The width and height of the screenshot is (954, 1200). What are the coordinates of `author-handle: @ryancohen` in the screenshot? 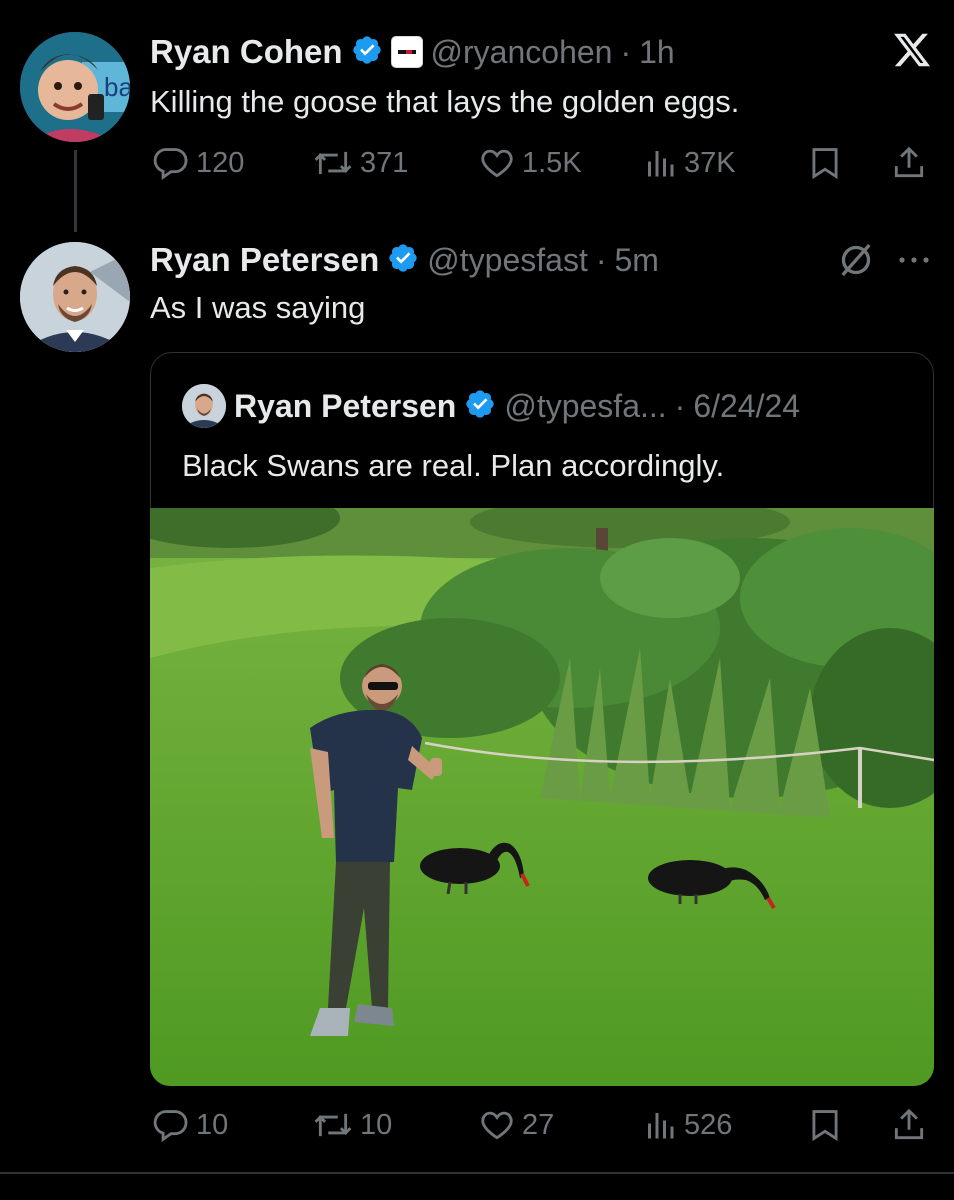 It's located at (522, 52).